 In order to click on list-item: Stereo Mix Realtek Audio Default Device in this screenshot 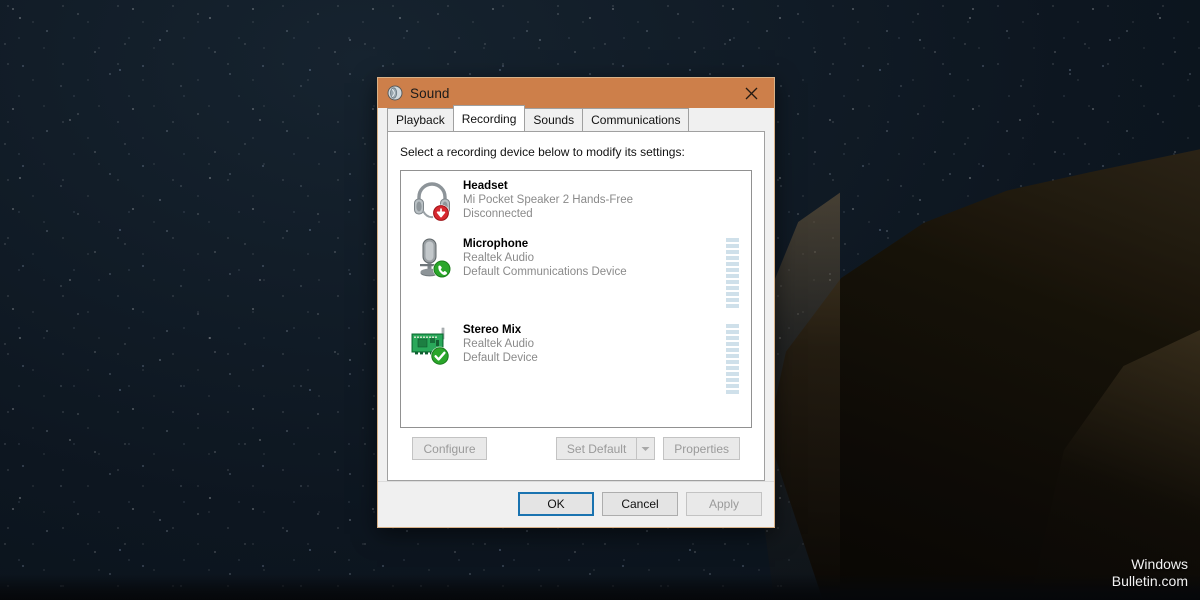, I will do `click(576, 358)`.